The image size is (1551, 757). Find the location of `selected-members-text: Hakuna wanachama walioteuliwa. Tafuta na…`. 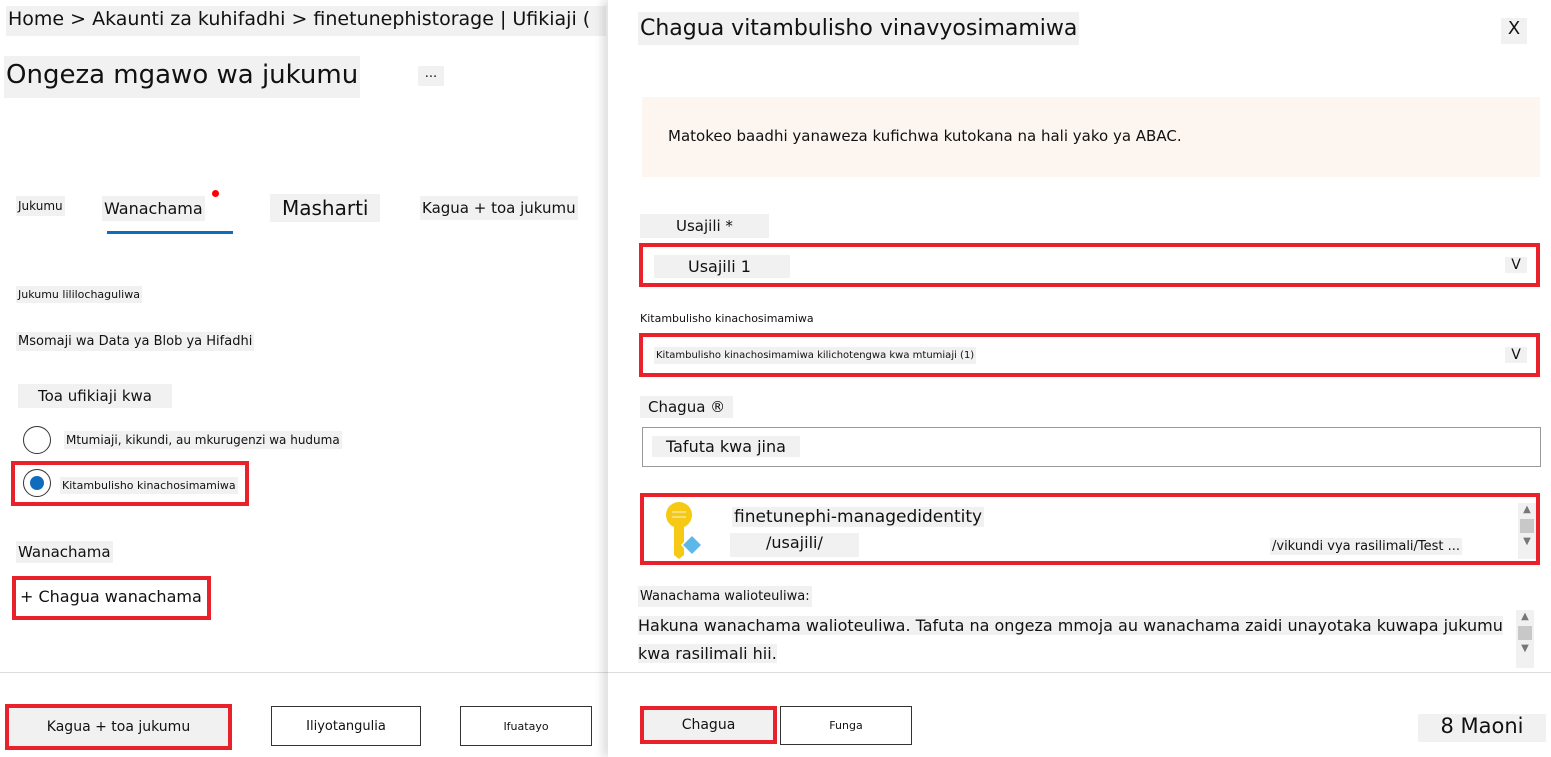

selected-members-text: Hakuna wanachama walioteuliwa. Tafuta na… is located at coordinates (1074, 640).